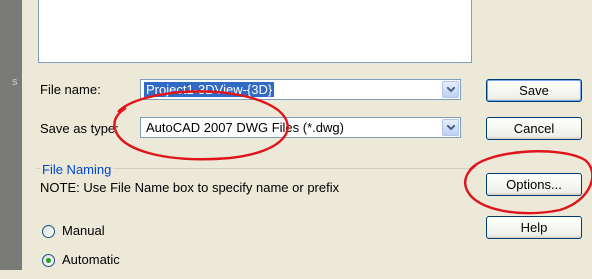 The height and width of the screenshot is (279, 592). I want to click on save-as-type-dropdown-button, so click(450, 127).